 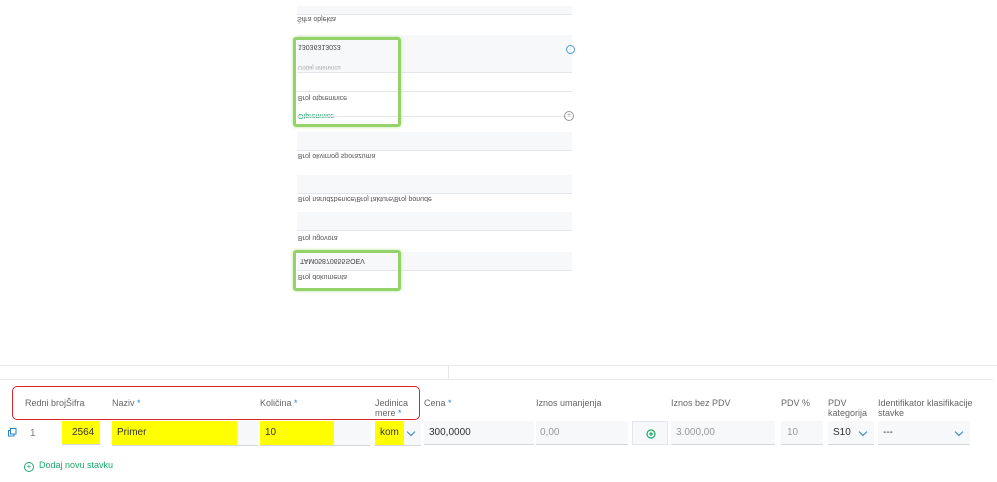 I want to click on sifra-objekta-label: Šifra objekta, so click(x=316, y=18).